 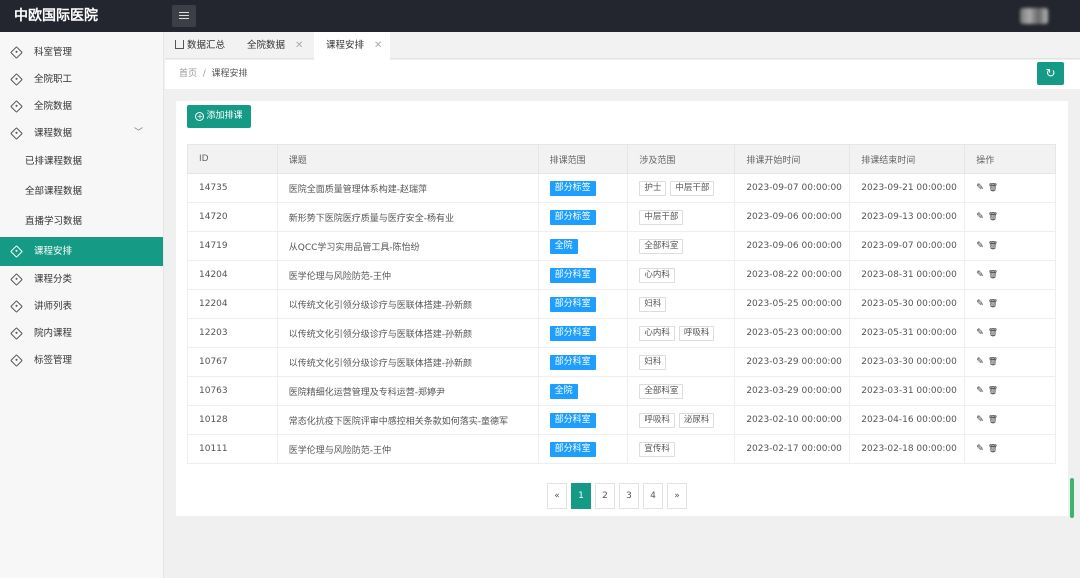 I want to click on department-tag: 心内科, so click(x=657, y=275).